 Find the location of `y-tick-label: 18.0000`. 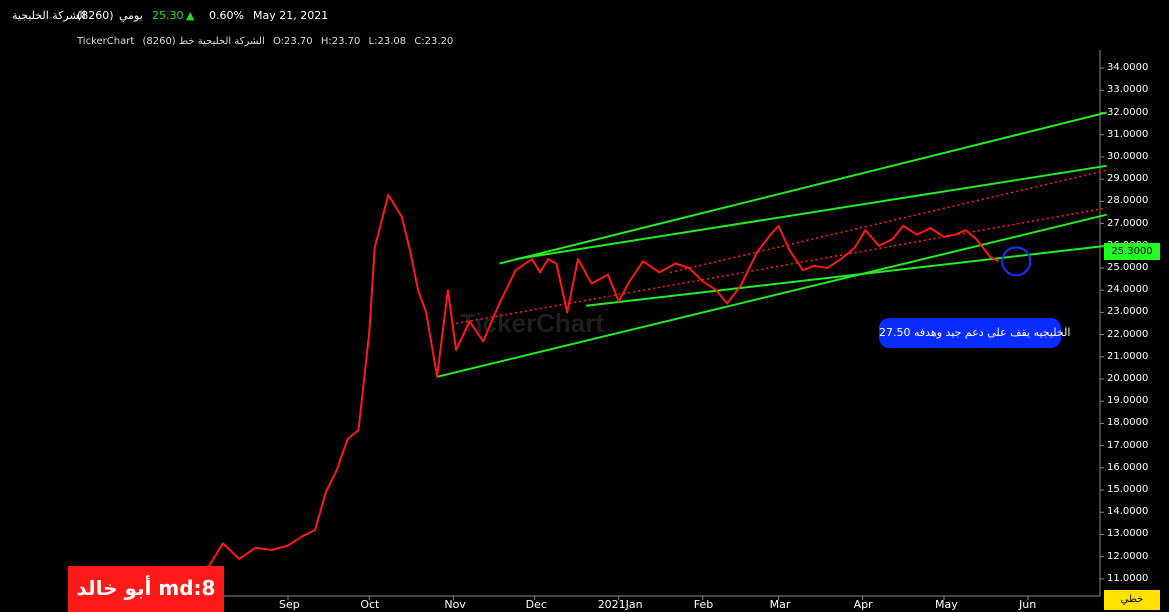

y-tick-label: 18.0000 is located at coordinates (1128, 423).